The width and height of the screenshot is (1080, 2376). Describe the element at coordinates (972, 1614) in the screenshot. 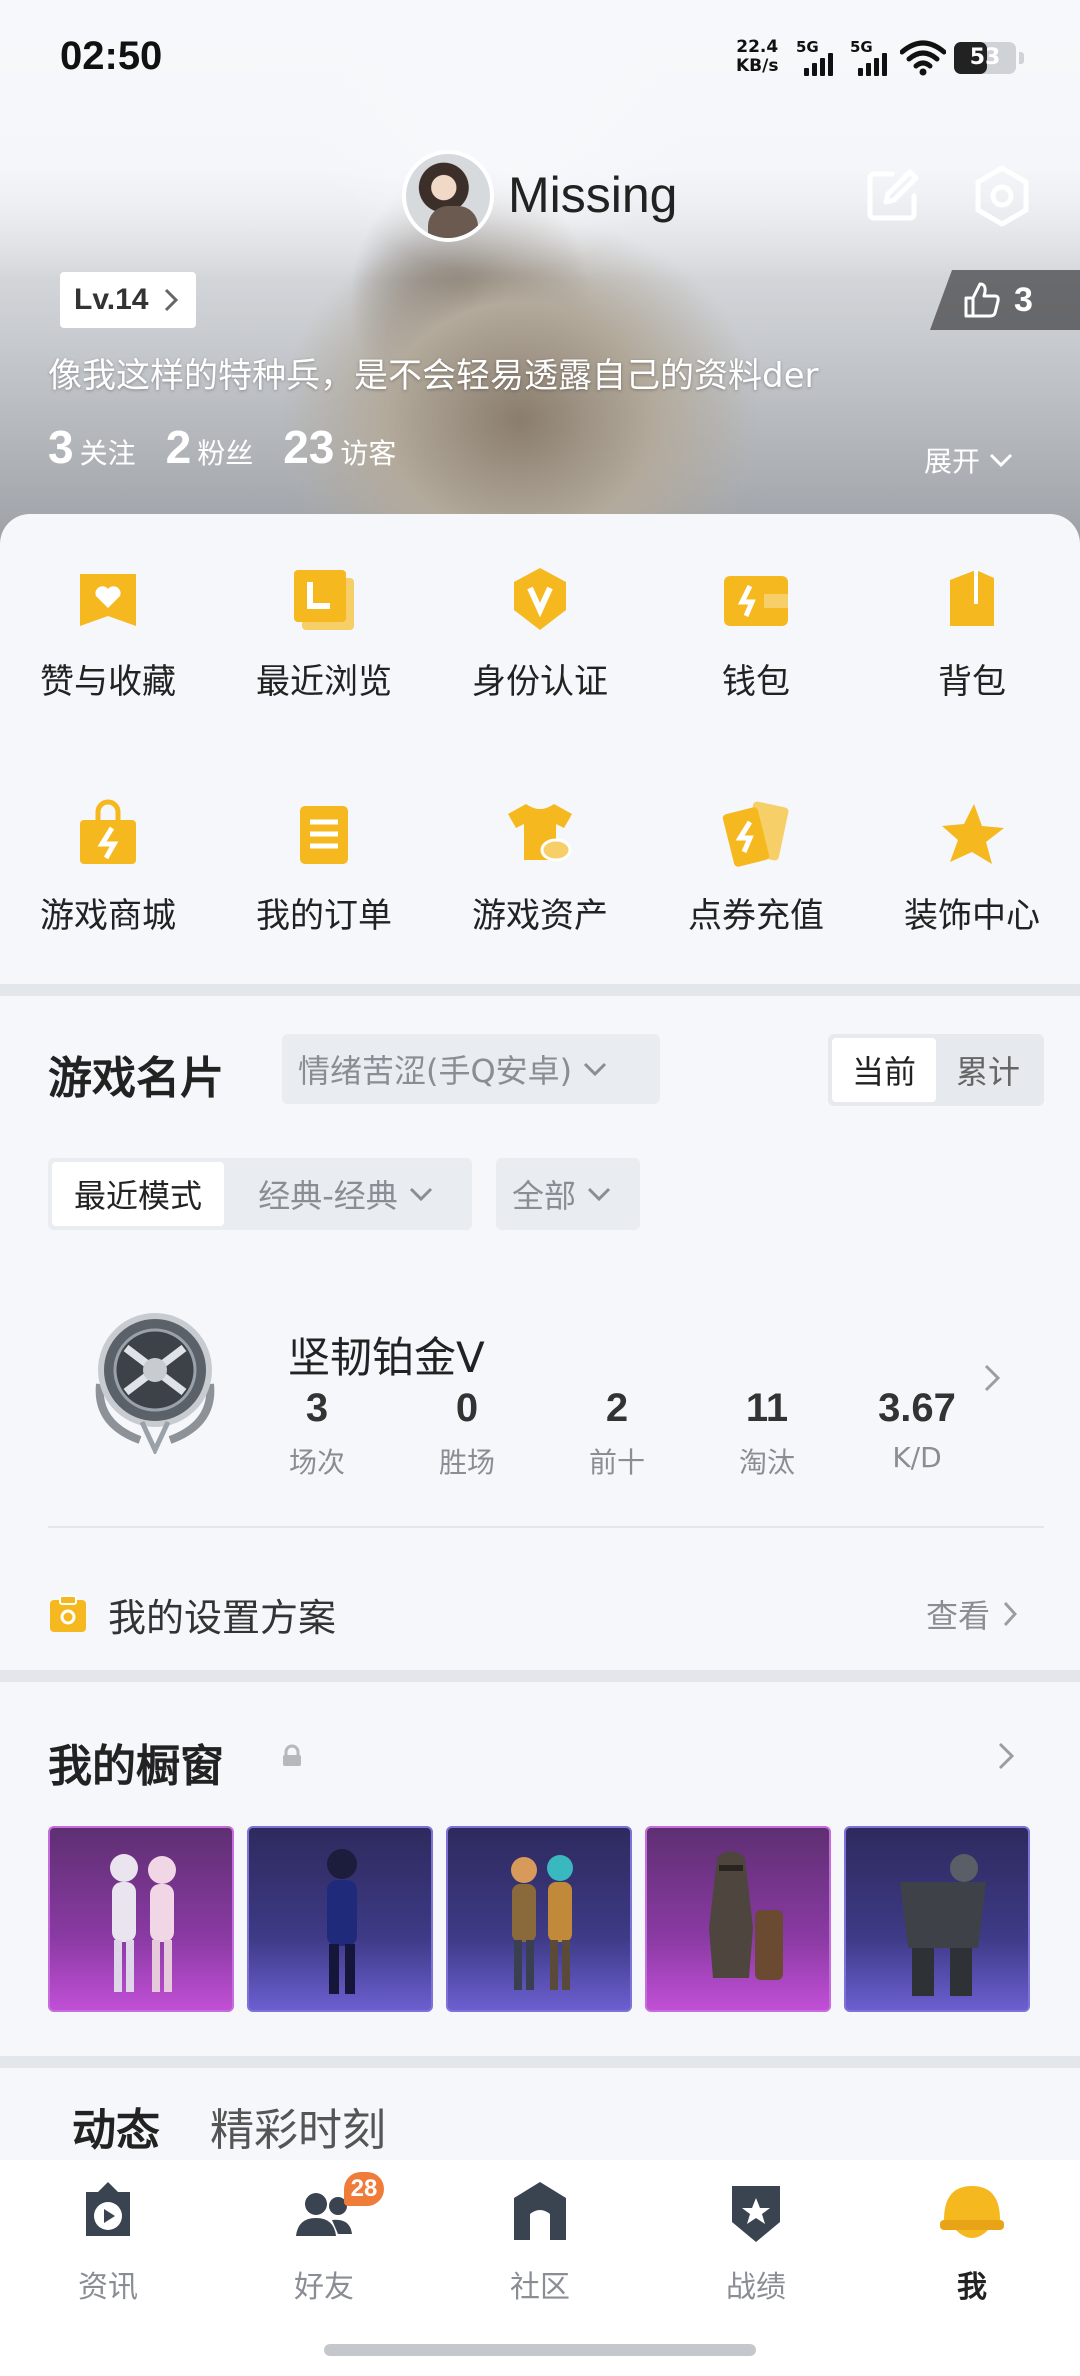

I see `view-link: 查看` at that location.